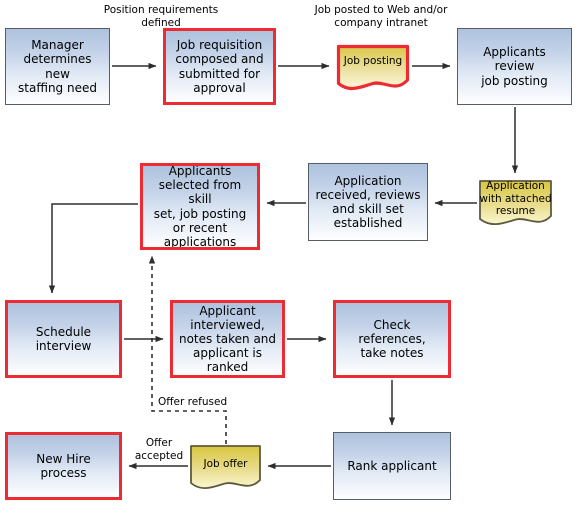 The image size is (577, 509). What do you see at coordinates (193, 402) in the screenshot?
I see `edge-label-offer-refused: Offer refused` at bounding box center [193, 402].